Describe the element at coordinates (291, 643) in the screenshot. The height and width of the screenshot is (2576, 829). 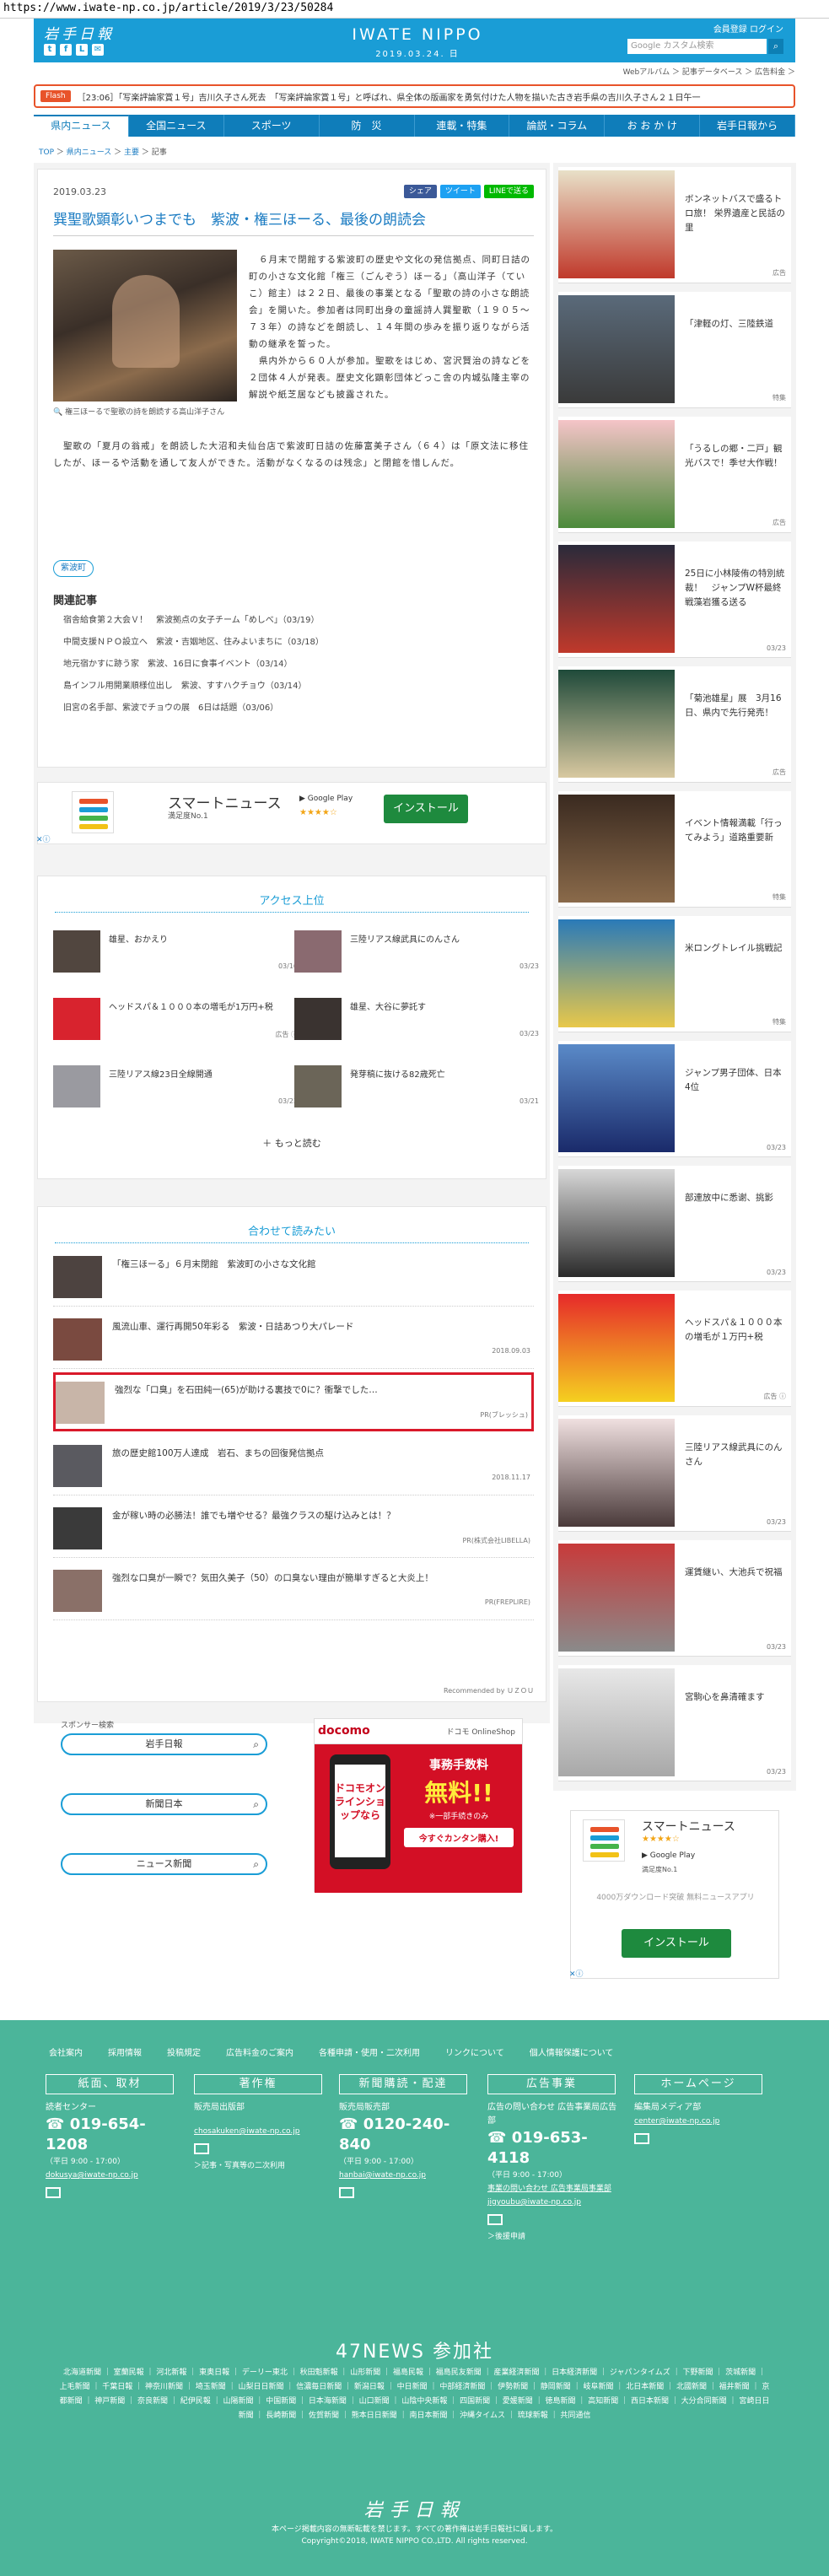
I see `related-link: 中間支援ＮＰＯ設立へ 紫波・吉姻地区、住みよいまちに（03/18）` at that location.